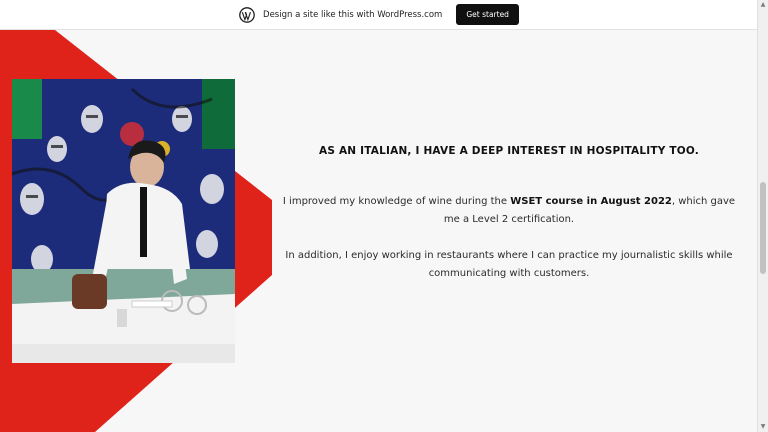 This screenshot has width=768, height=432. I want to click on scroll-down-arrow-icon: ▼, so click(763, 427).